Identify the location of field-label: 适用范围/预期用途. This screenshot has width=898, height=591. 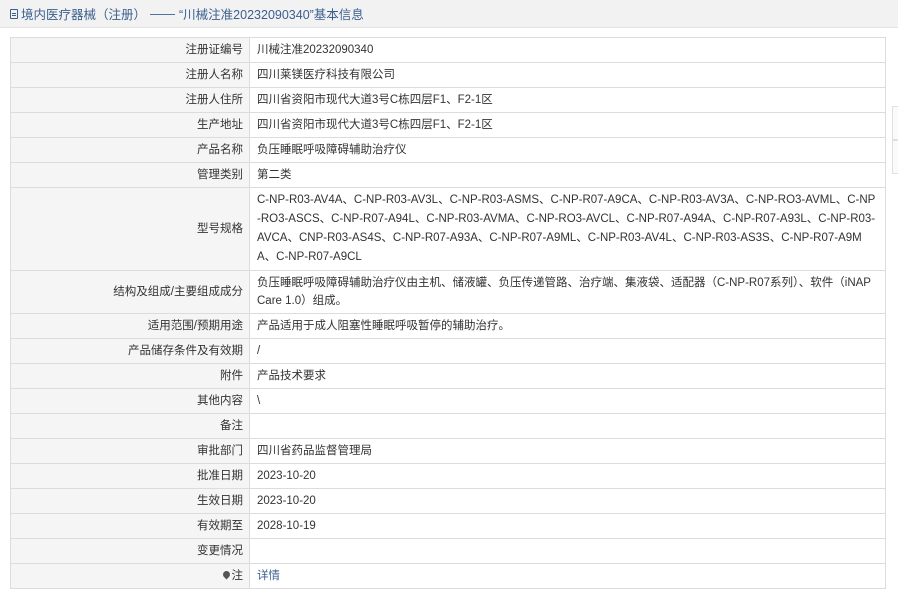
(130, 326).